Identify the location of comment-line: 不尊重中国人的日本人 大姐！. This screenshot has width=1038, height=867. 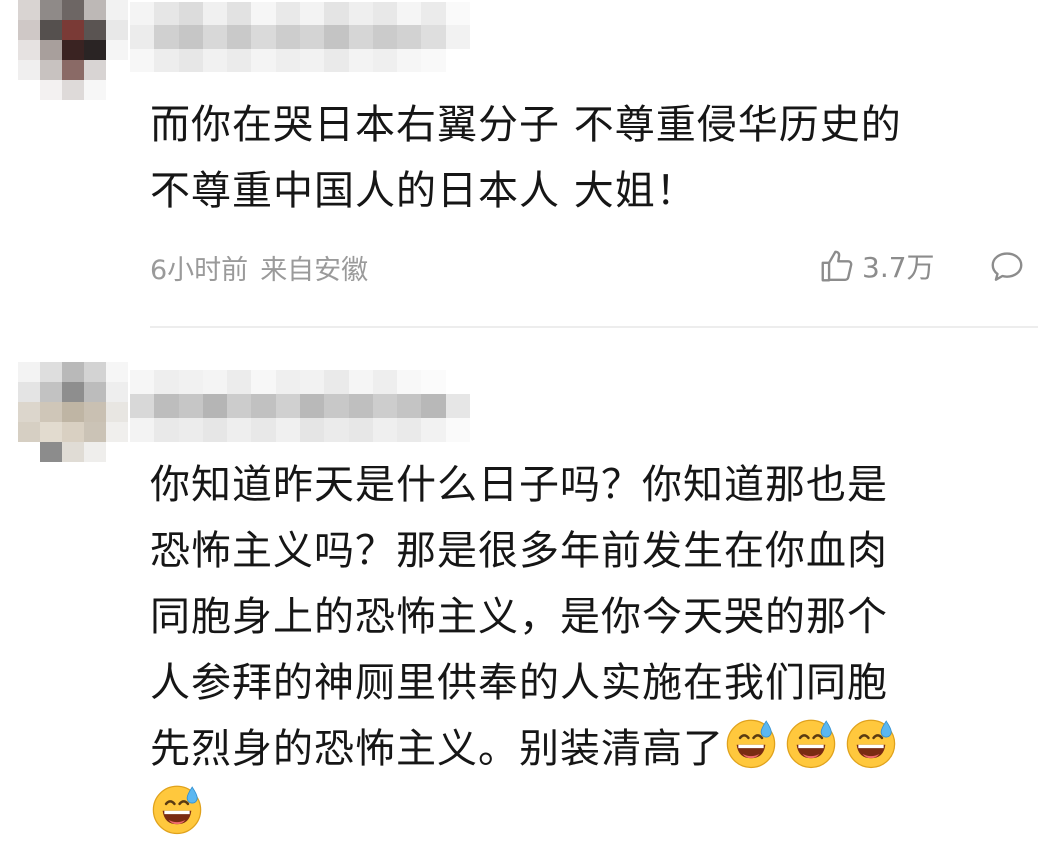
(423, 191).